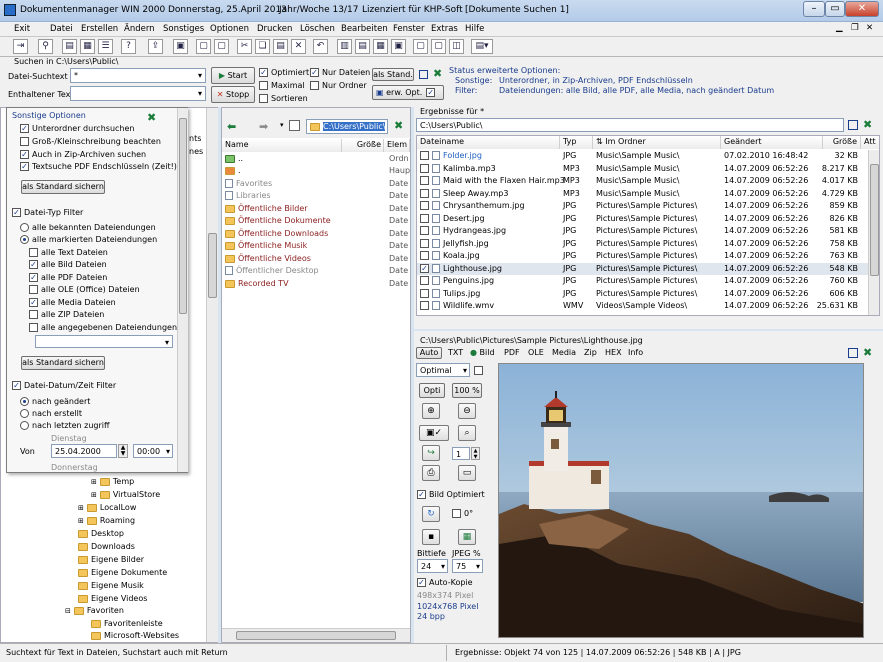  What do you see at coordinates (101, 534) in the screenshot?
I see `tree-item: Desktop` at bounding box center [101, 534].